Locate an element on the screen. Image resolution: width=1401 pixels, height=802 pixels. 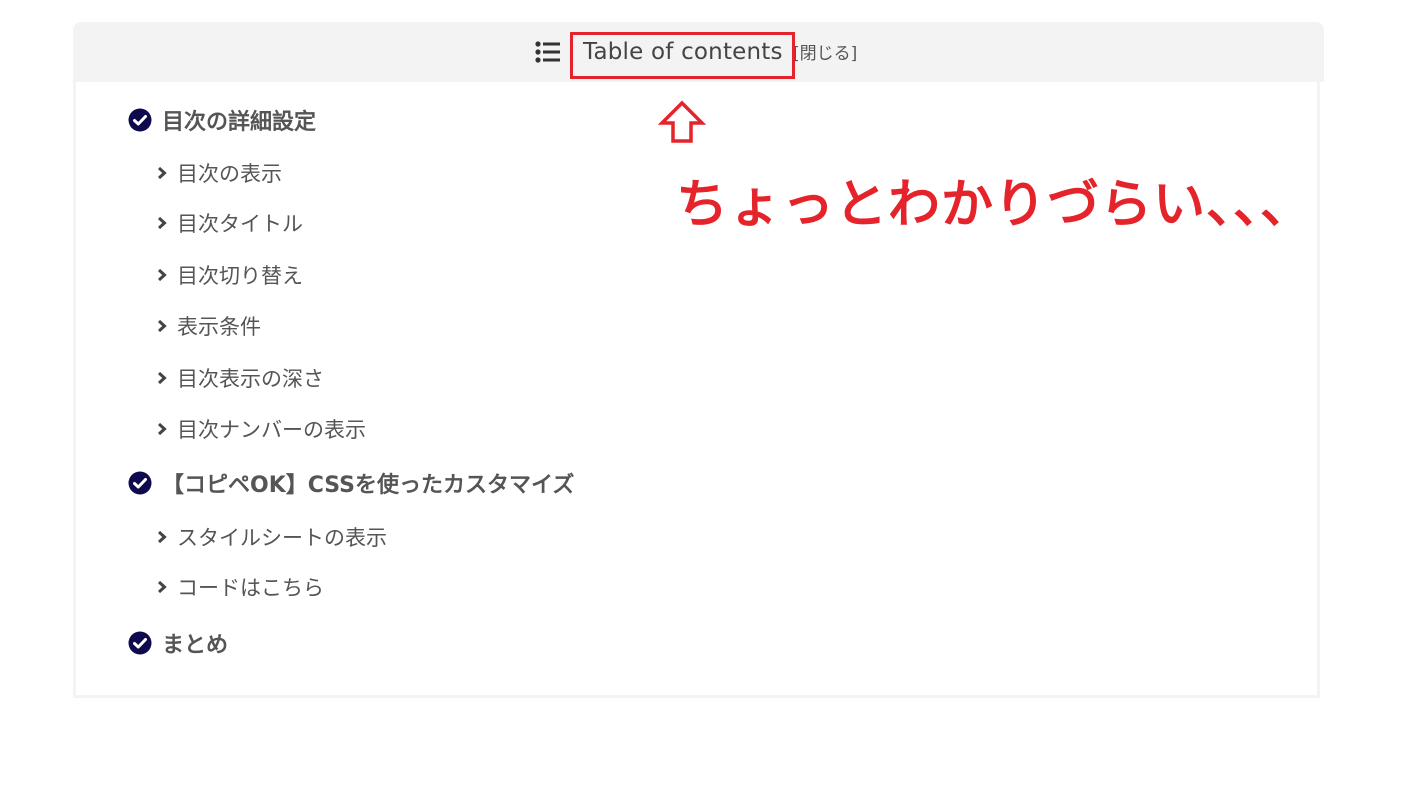
toc-item-subheading: 目次の表示 is located at coordinates (219, 173).